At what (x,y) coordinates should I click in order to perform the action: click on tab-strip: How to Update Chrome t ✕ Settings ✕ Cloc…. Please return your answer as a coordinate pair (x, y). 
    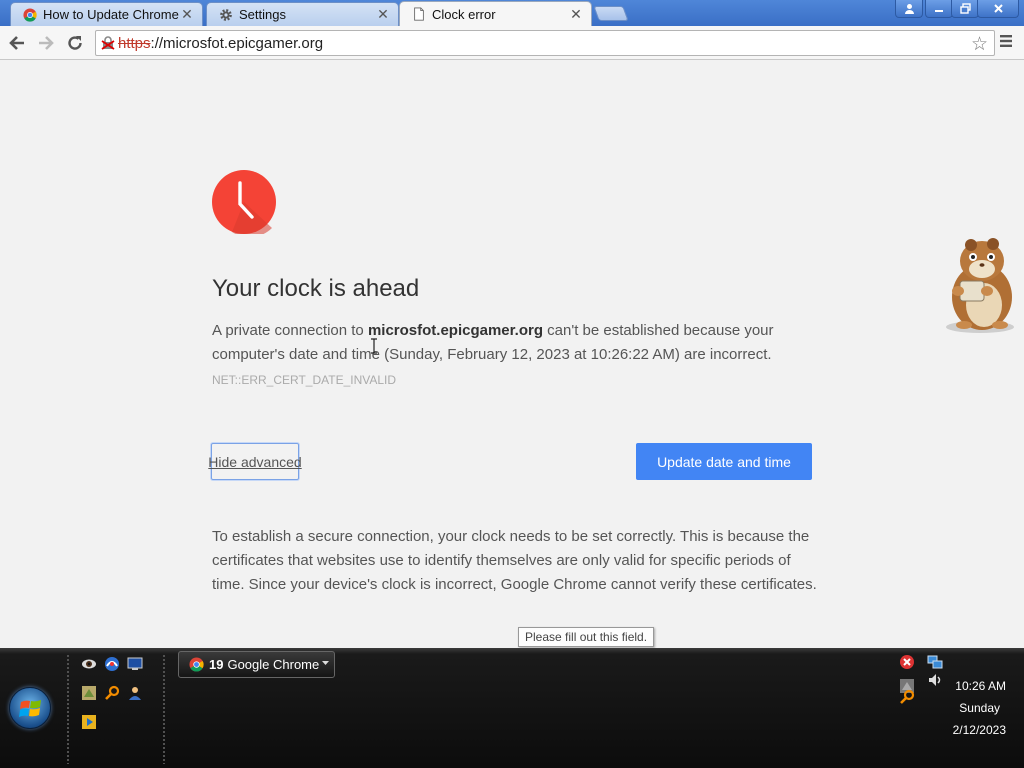
    Looking at the image, I should click on (512, 13).